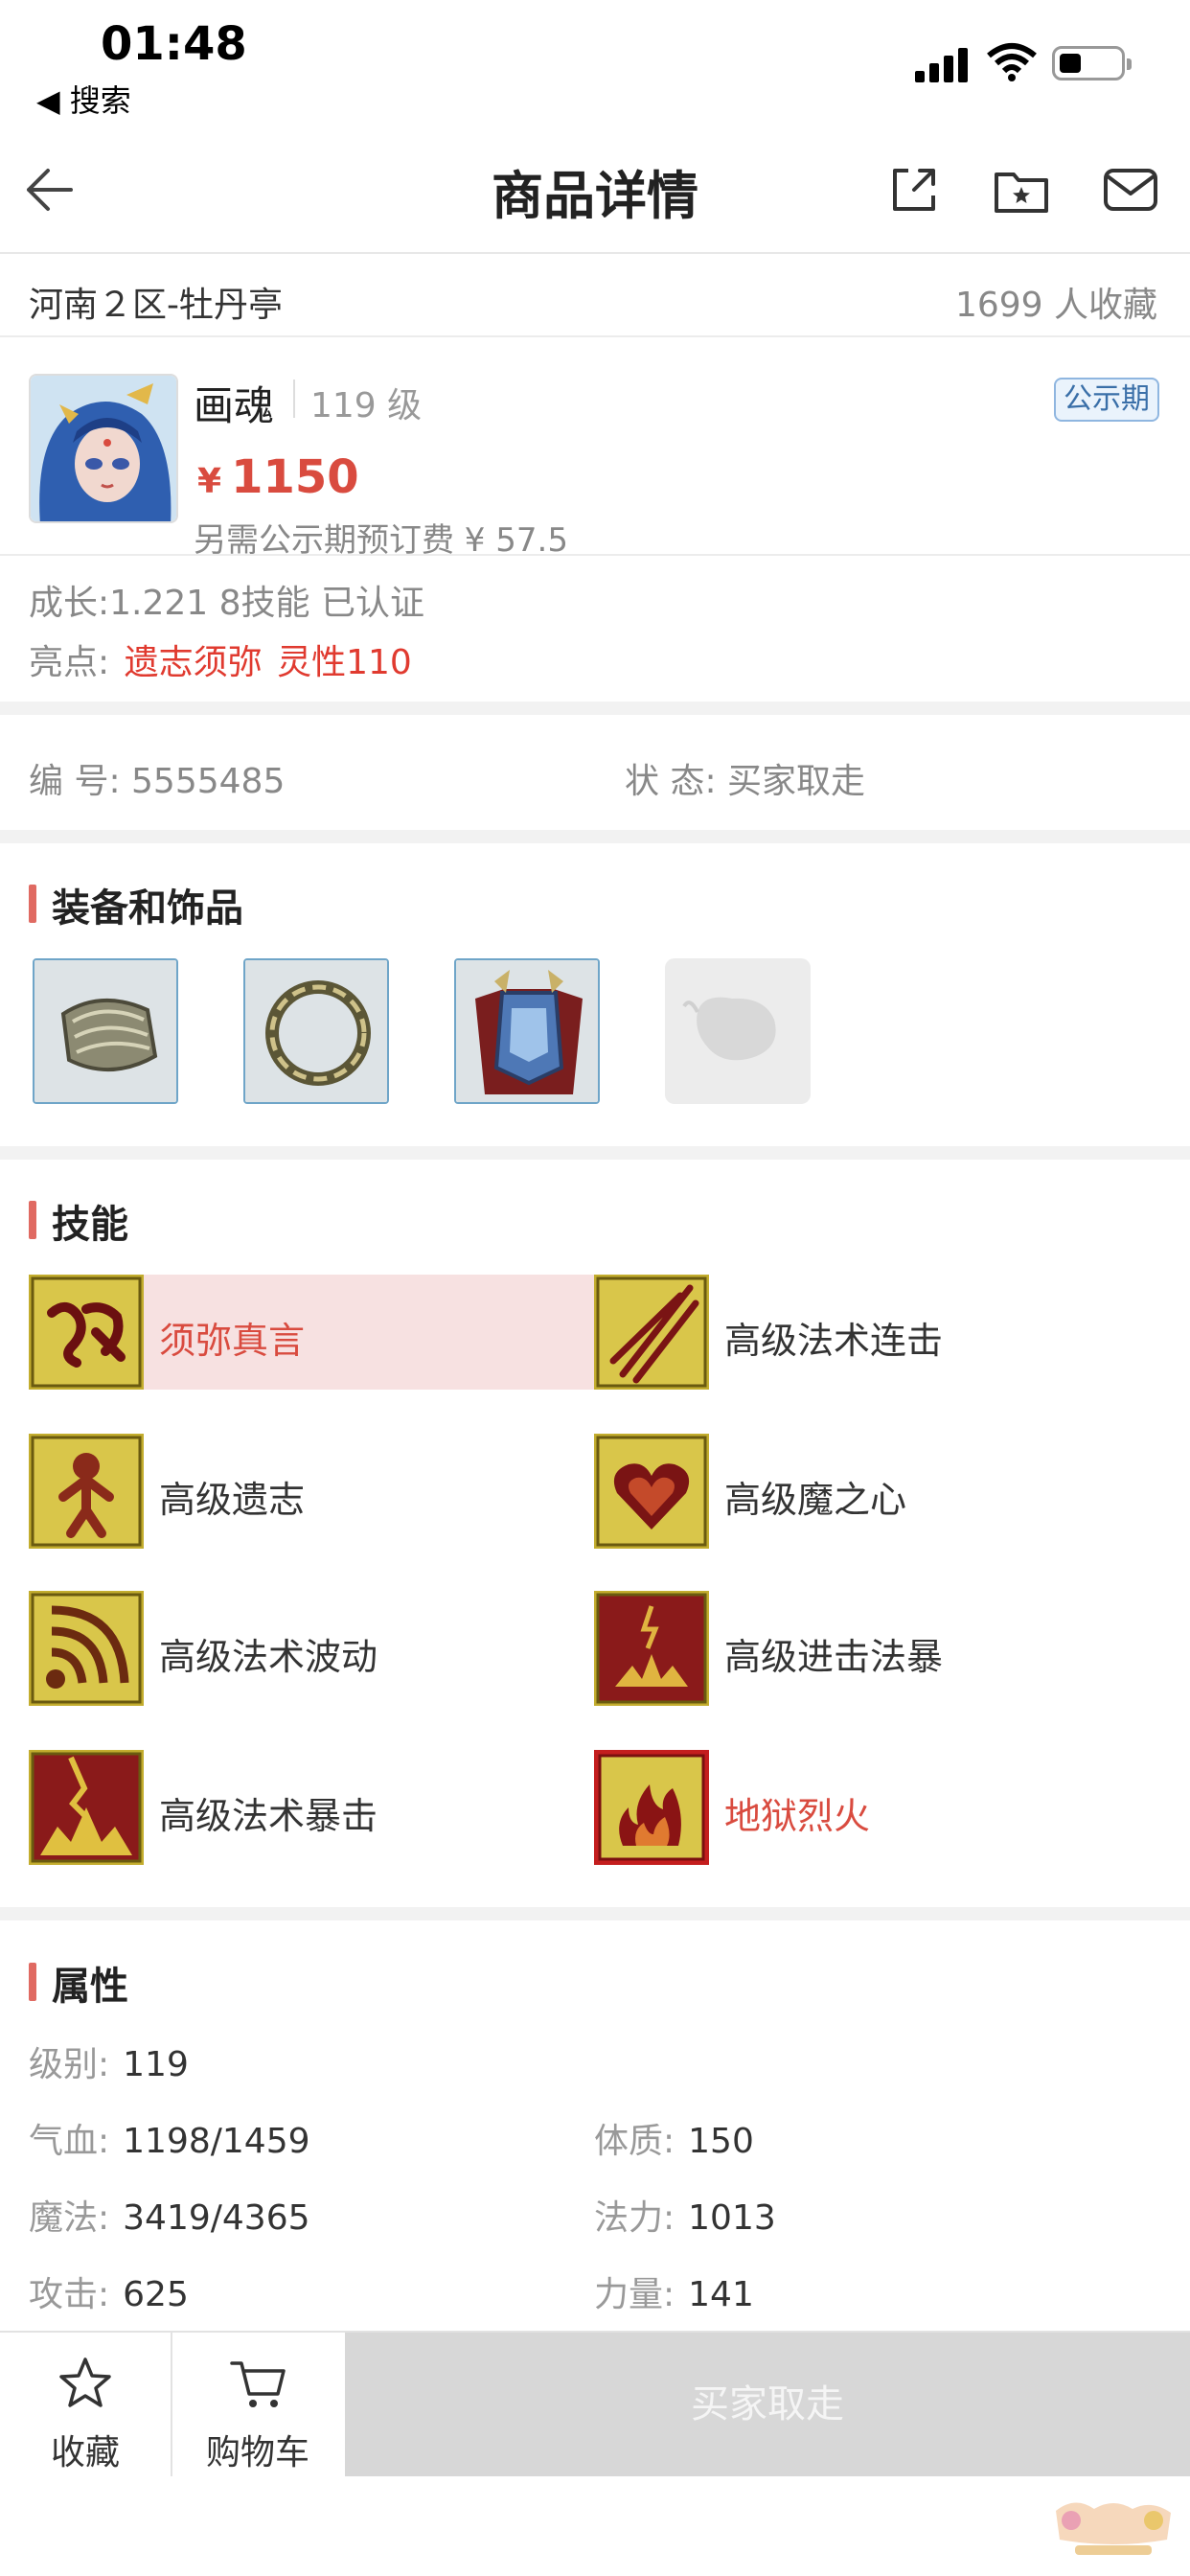  I want to click on attr-label: 魔法:, so click(70, 2218).